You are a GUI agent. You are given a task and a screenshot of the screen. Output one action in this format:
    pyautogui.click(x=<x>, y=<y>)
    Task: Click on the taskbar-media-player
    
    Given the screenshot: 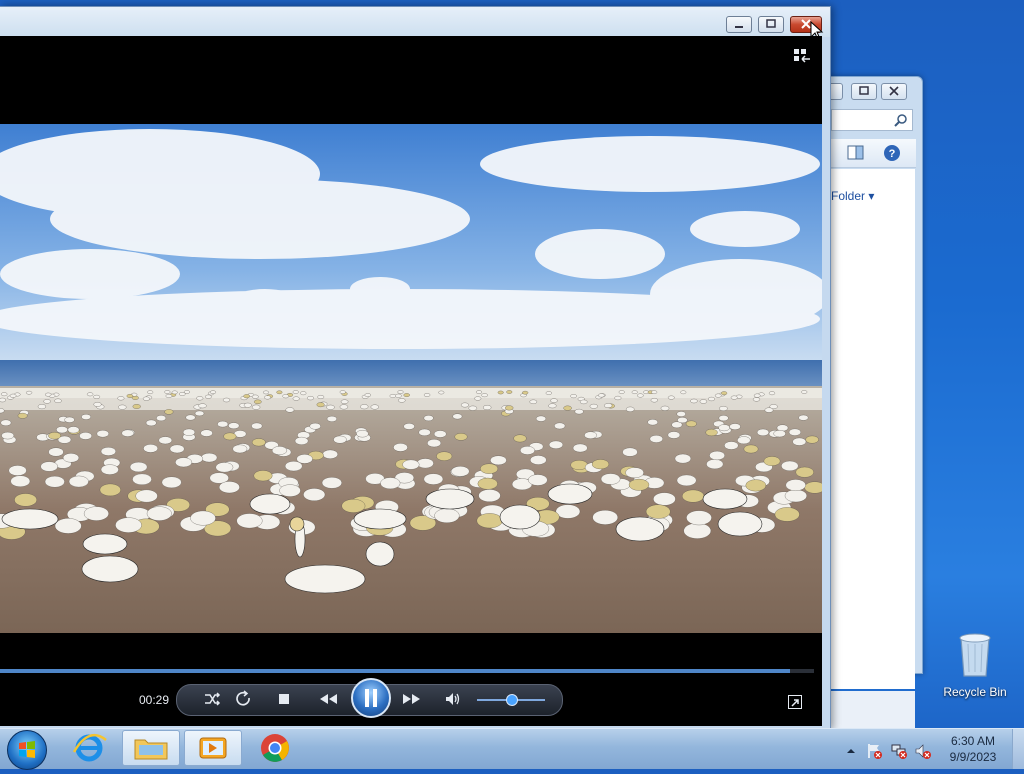 What is the action you would take?
    pyautogui.click(x=213, y=748)
    